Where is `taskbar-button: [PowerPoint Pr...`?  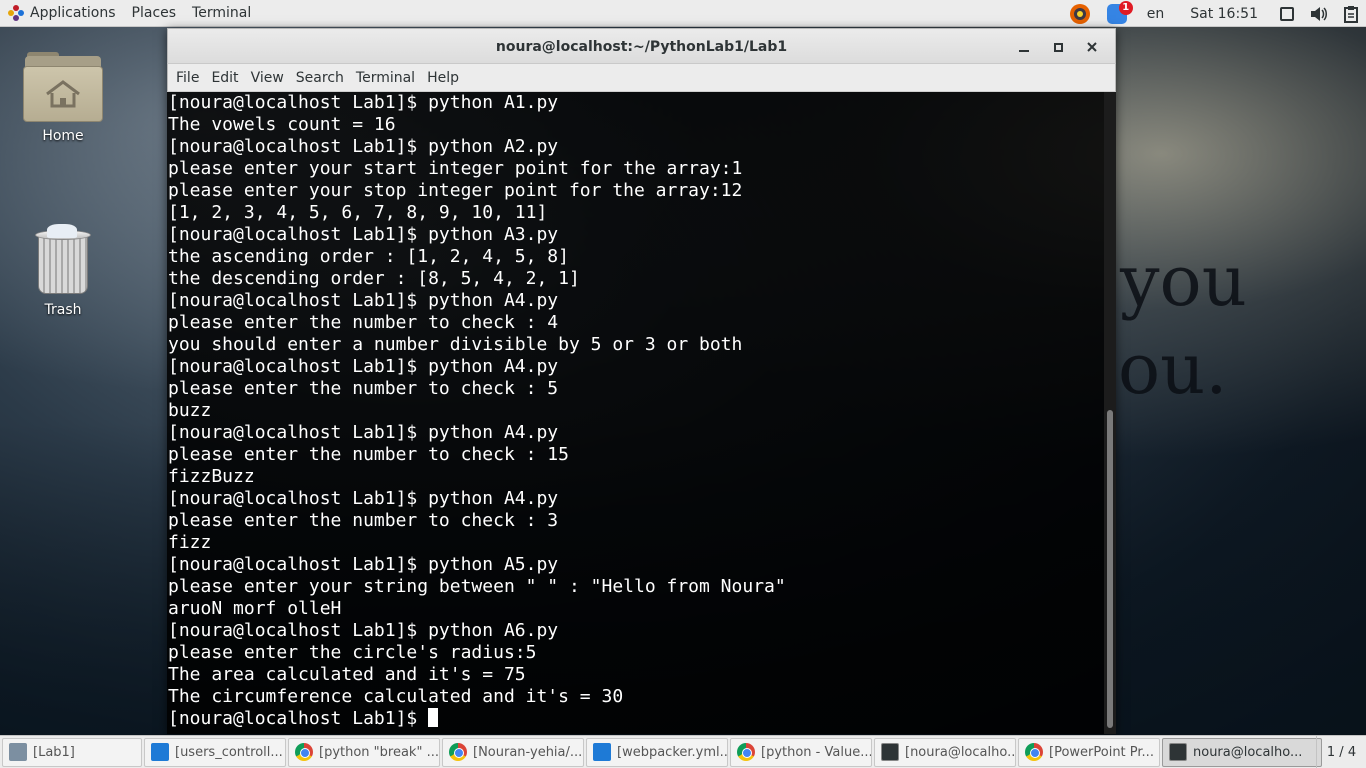 taskbar-button: [PowerPoint Pr... is located at coordinates (1089, 752).